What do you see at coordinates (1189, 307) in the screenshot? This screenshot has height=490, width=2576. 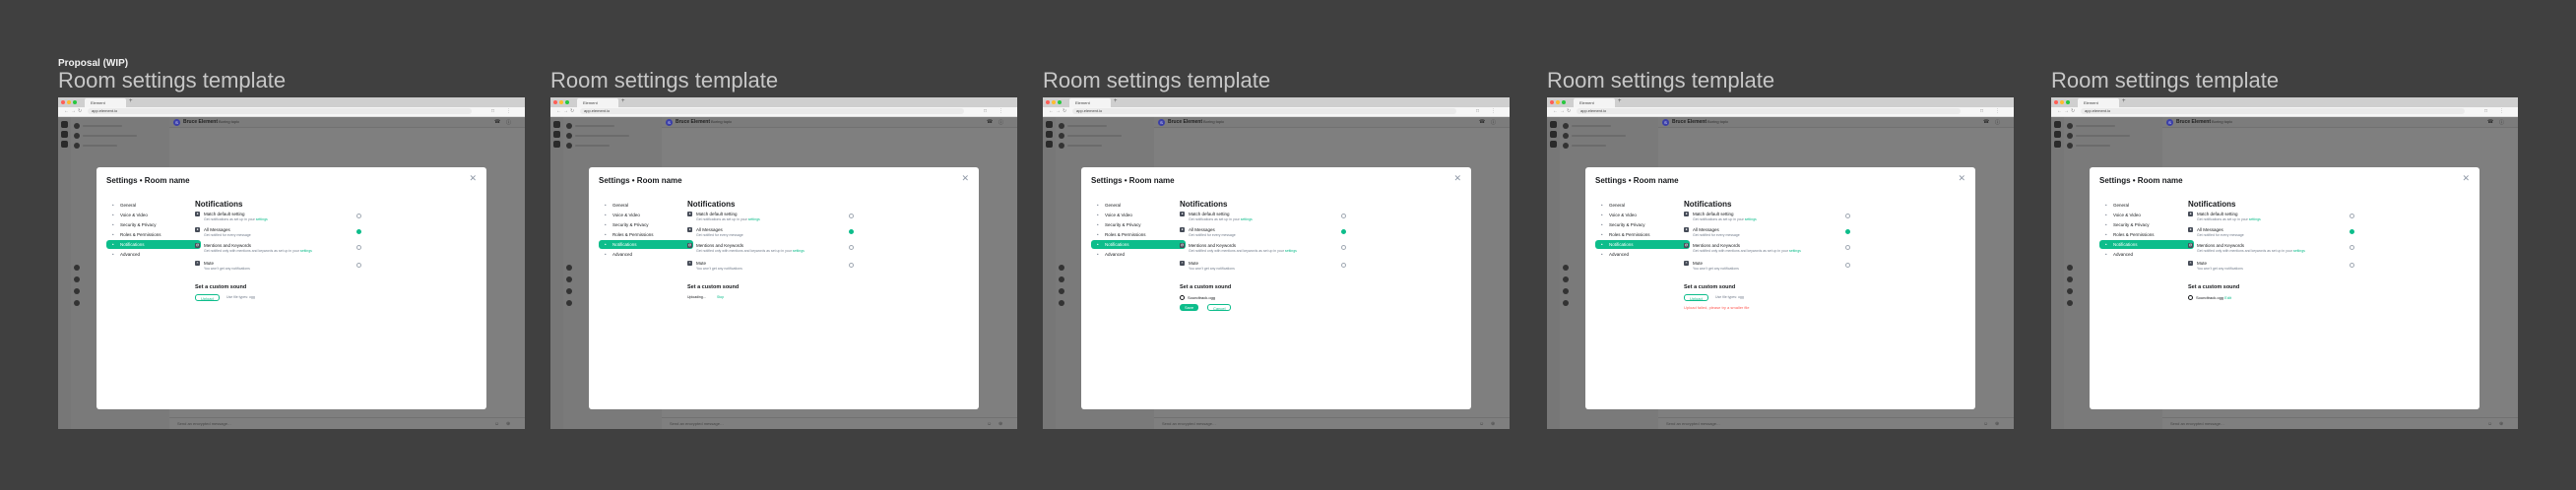 I see `save-button: Save` at bounding box center [1189, 307].